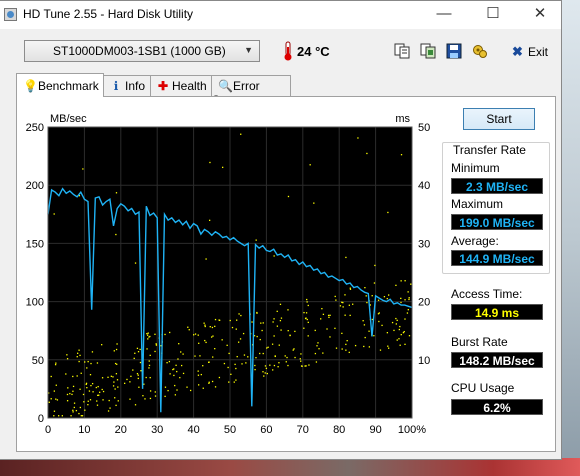 Image resolution: width=580 pixels, height=476 pixels. What do you see at coordinates (499, 119) in the screenshot?
I see `start-button: Start` at bounding box center [499, 119].